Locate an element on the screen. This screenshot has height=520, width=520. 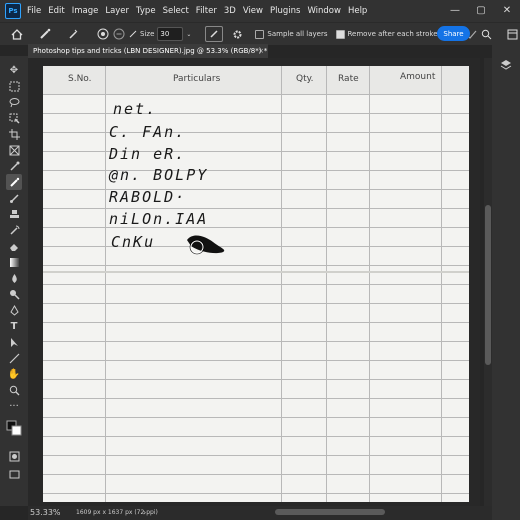
path-selection-tool-icon is located at coordinates (14, 342).